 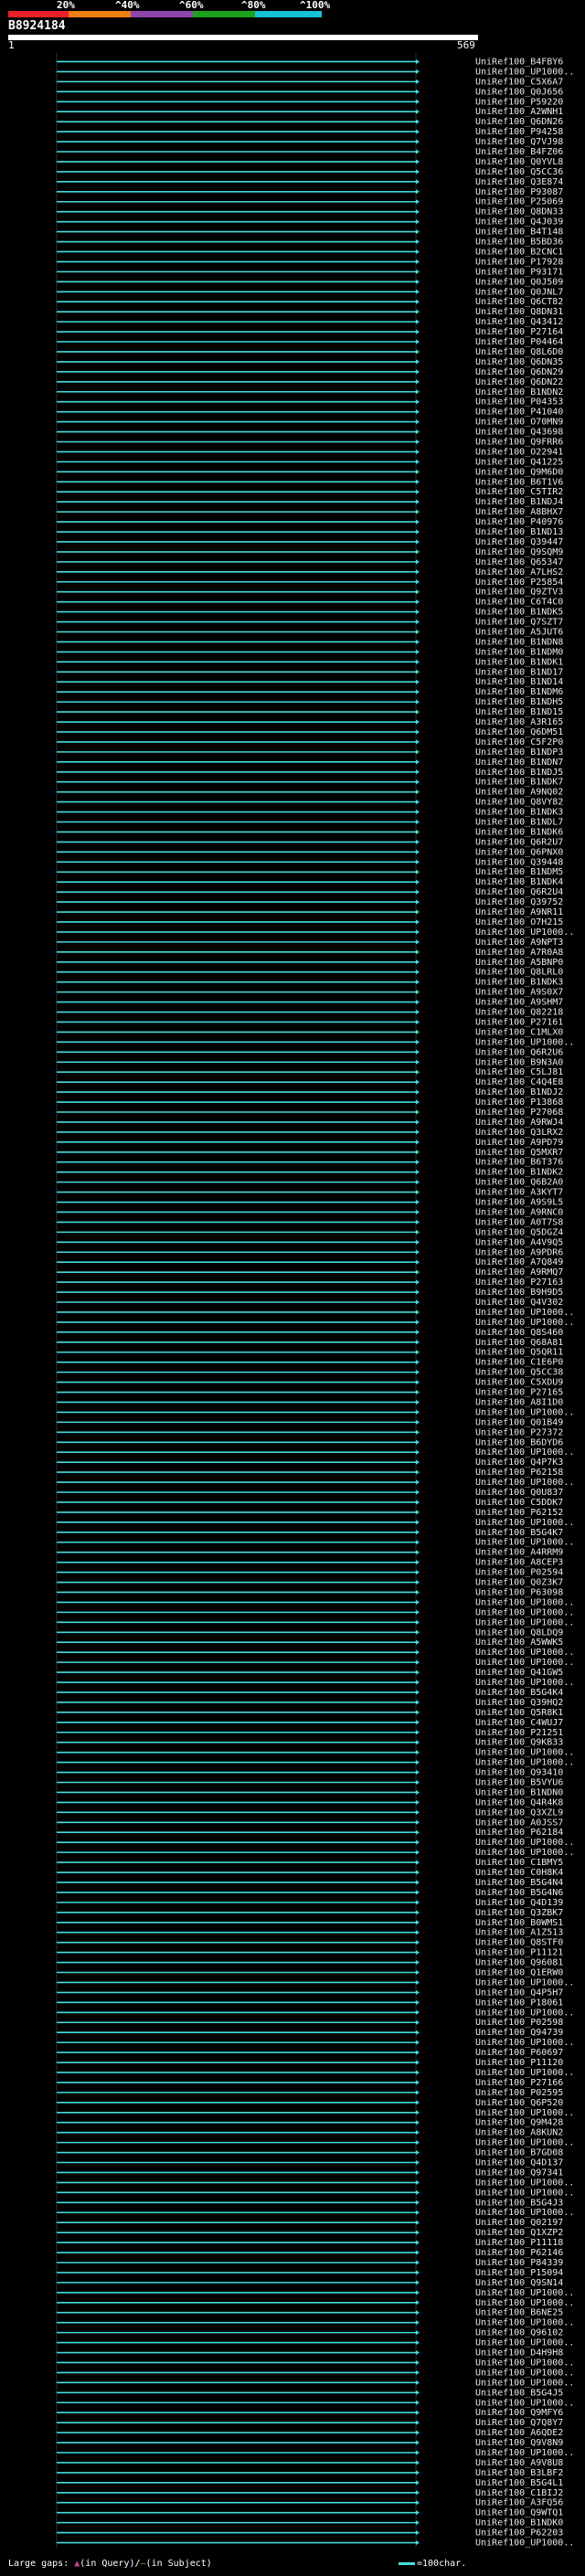 What do you see at coordinates (519, 1212) in the screenshot?
I see `hit-label: UniRef100_A9RNC0` at bounding box center [519, 1212].